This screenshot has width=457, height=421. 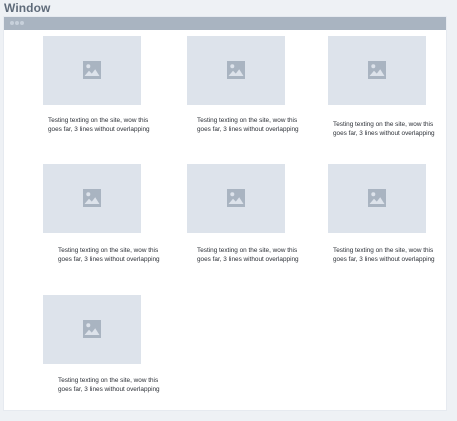 What do you see at coordinates (22, 23) in the screenshot?
I see `window-control-maximize` at bounding box center [22, 23].